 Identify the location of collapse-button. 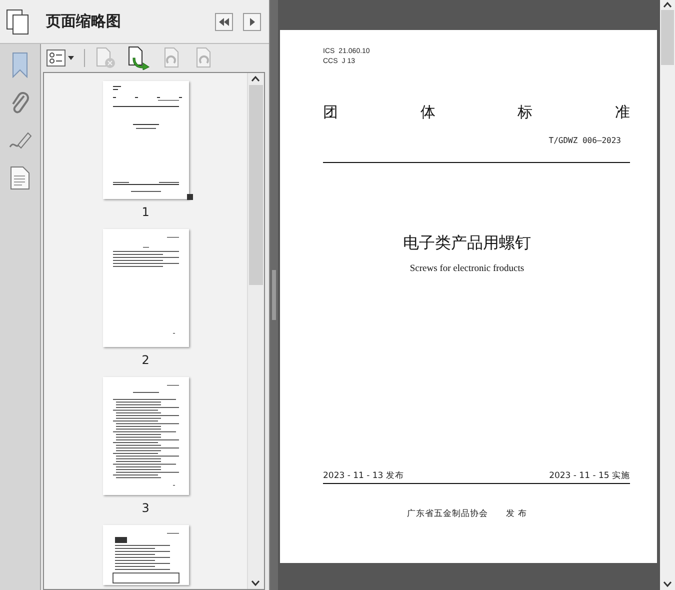
(224, 21).